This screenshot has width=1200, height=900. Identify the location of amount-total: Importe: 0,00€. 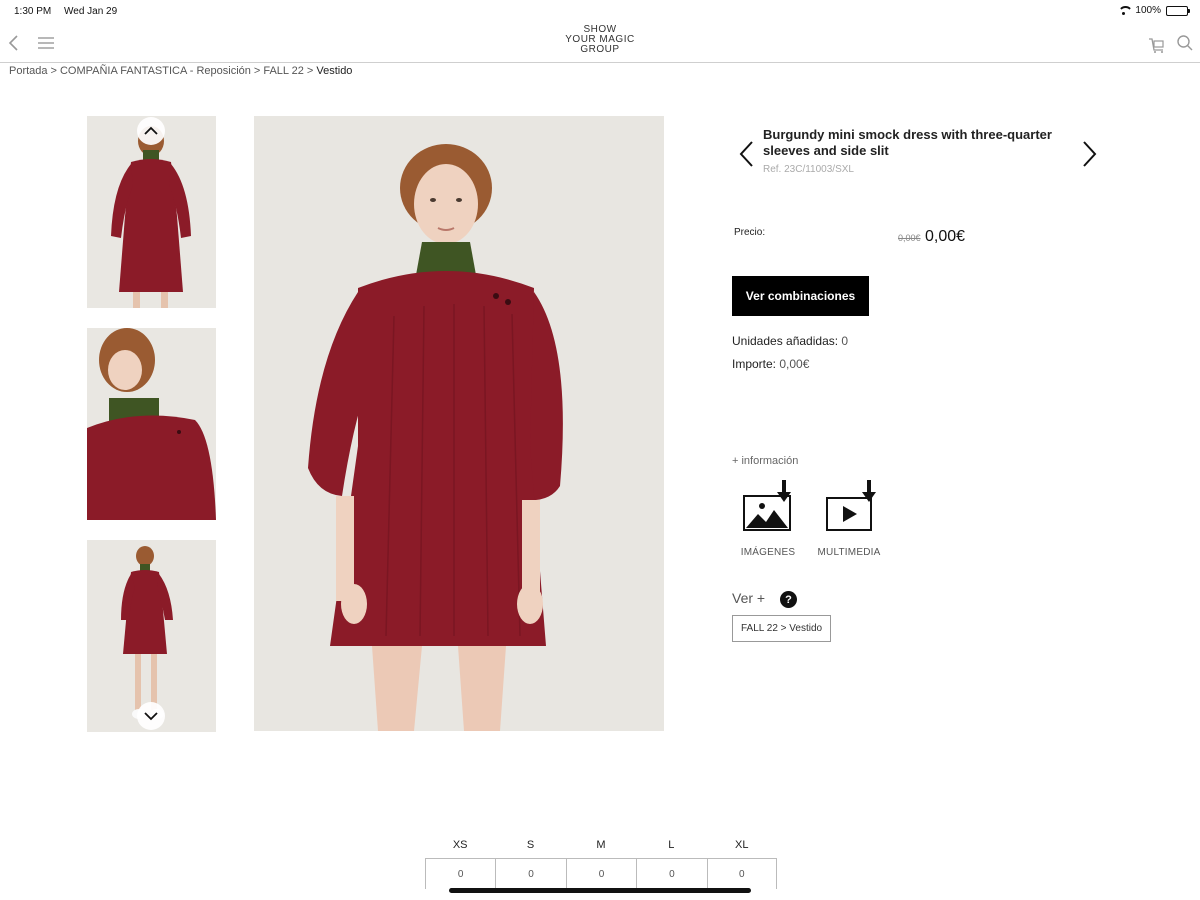
(770, 364).